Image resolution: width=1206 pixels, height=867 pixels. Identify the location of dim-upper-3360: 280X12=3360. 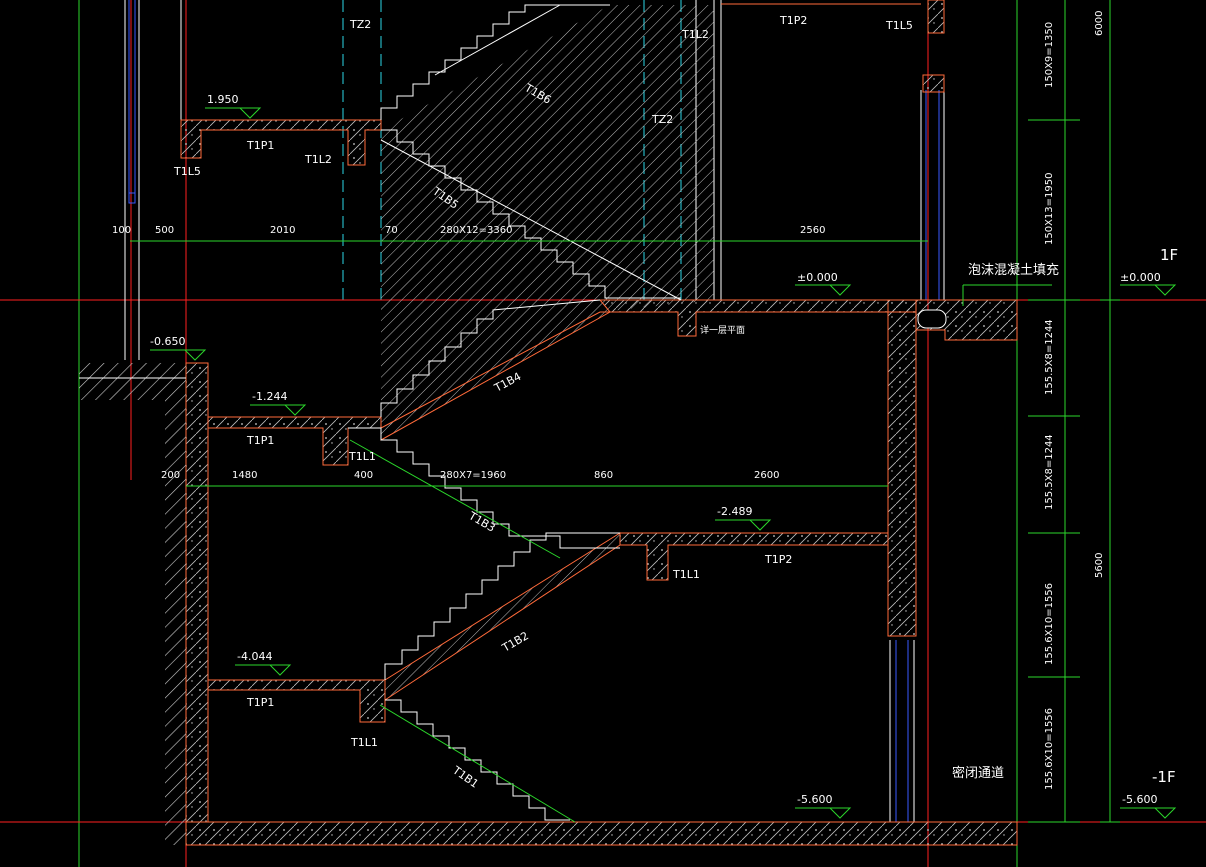
(476, 230).